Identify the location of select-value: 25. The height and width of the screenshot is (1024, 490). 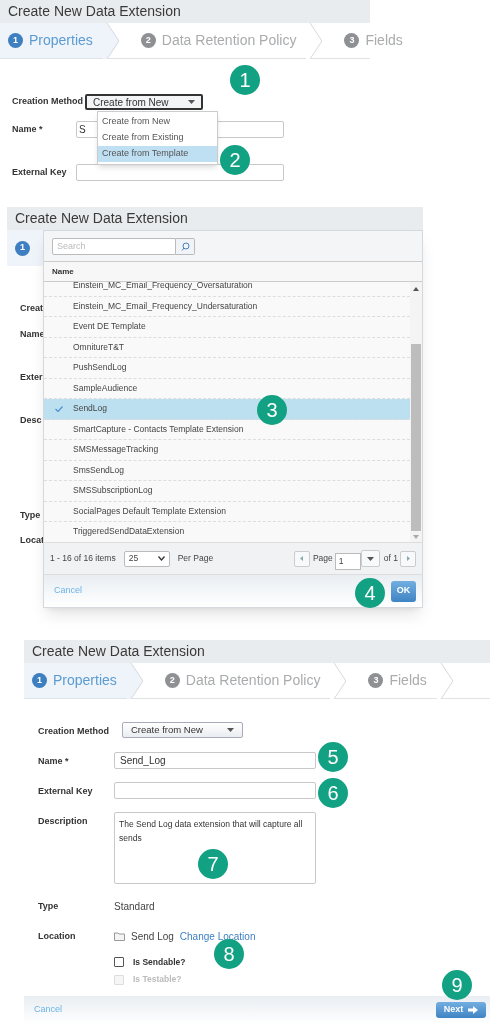
(133, 558).